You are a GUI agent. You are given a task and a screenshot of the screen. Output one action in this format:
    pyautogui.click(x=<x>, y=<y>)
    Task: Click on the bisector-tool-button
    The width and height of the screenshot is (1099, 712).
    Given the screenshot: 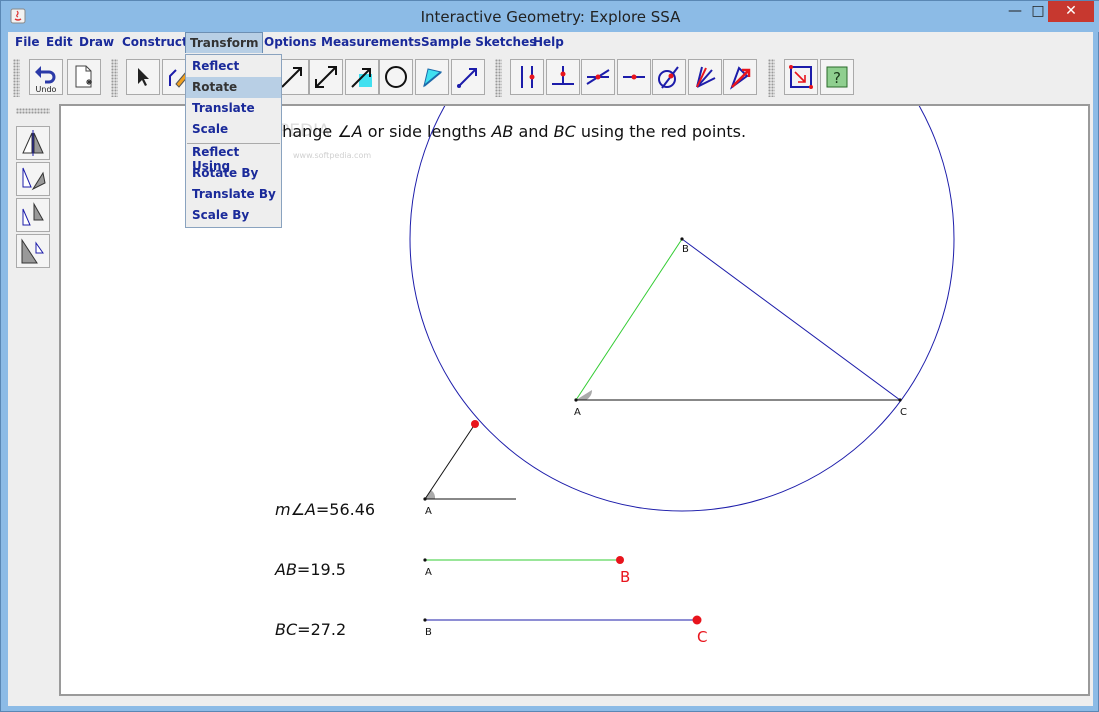 What is the action you would take?
    pyautogui.click(x=705, y=77)
    